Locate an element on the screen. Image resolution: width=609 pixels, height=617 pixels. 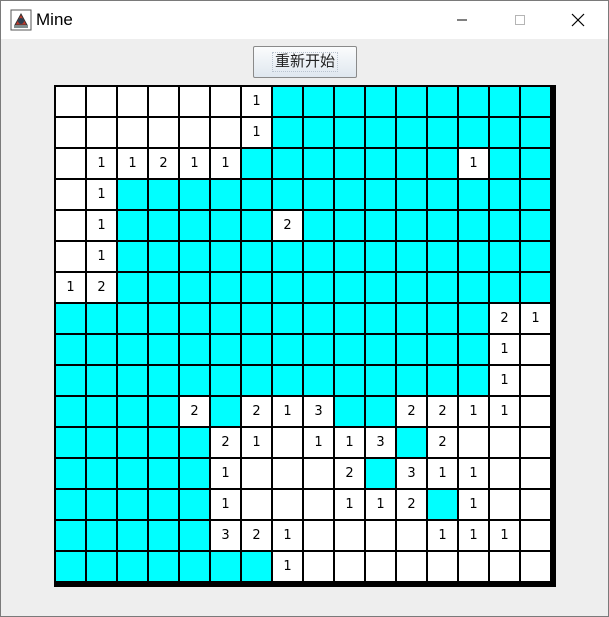
minimize-button is located at coordinates (462, 20).